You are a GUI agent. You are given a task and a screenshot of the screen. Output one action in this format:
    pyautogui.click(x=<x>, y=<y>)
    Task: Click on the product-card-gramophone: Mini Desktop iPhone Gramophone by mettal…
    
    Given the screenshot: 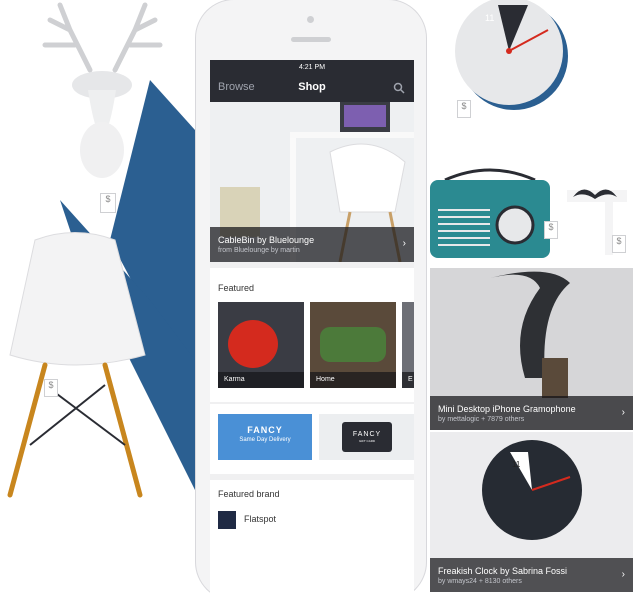 What is the action you would take?
    pyautogui.click(x=531, y=349)
    